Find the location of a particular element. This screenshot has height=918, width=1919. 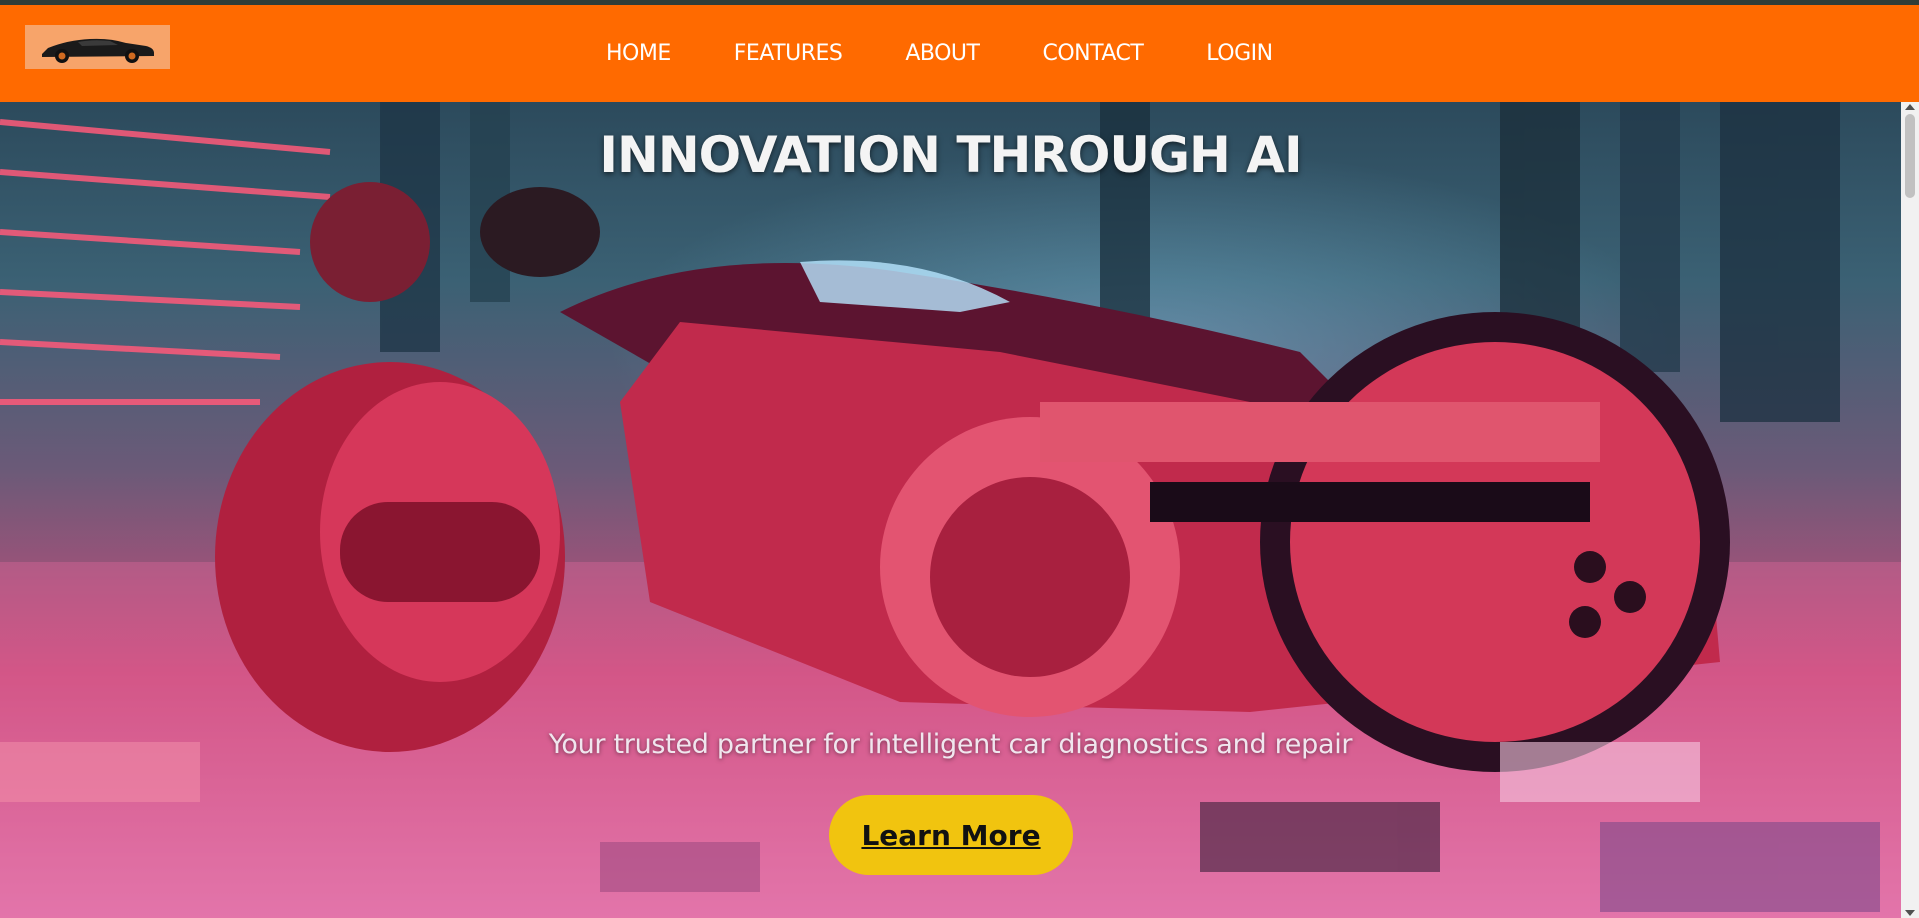

navbar: HOME FEATURES ABOUT CONTACT LOGIN is located at coordinates (959, 53).